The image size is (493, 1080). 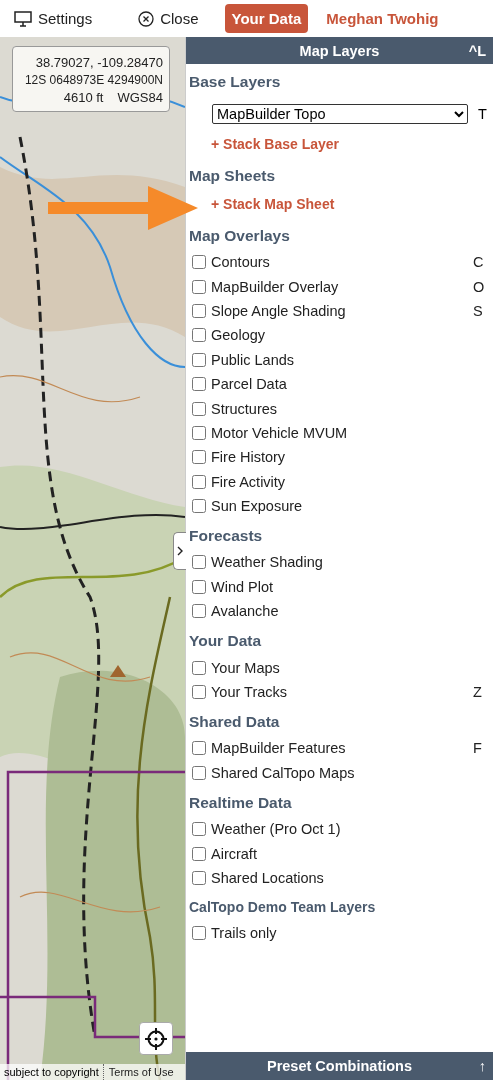 What do you see at coordinates (477, 50) in the screenshot?
I see `shortcut-key: ^L` at bounding box center [477, 50].